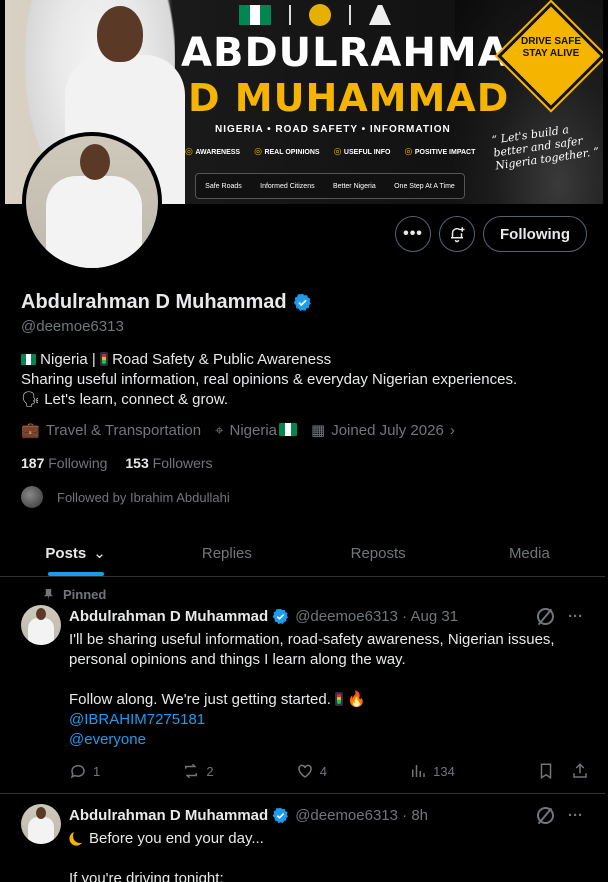  I want to click on profile-name: Abdulrahman D Muhammad, so click(154, 302).